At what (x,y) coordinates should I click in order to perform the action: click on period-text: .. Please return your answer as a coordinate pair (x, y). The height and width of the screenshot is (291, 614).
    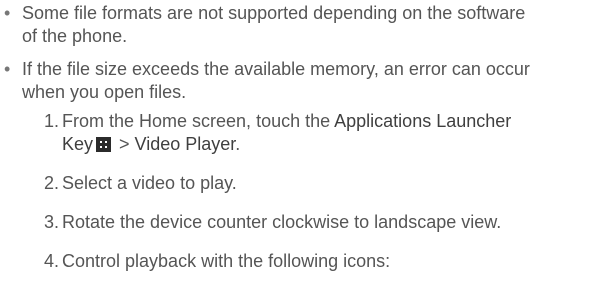
    Looking at the image, I should click on (238, 144).